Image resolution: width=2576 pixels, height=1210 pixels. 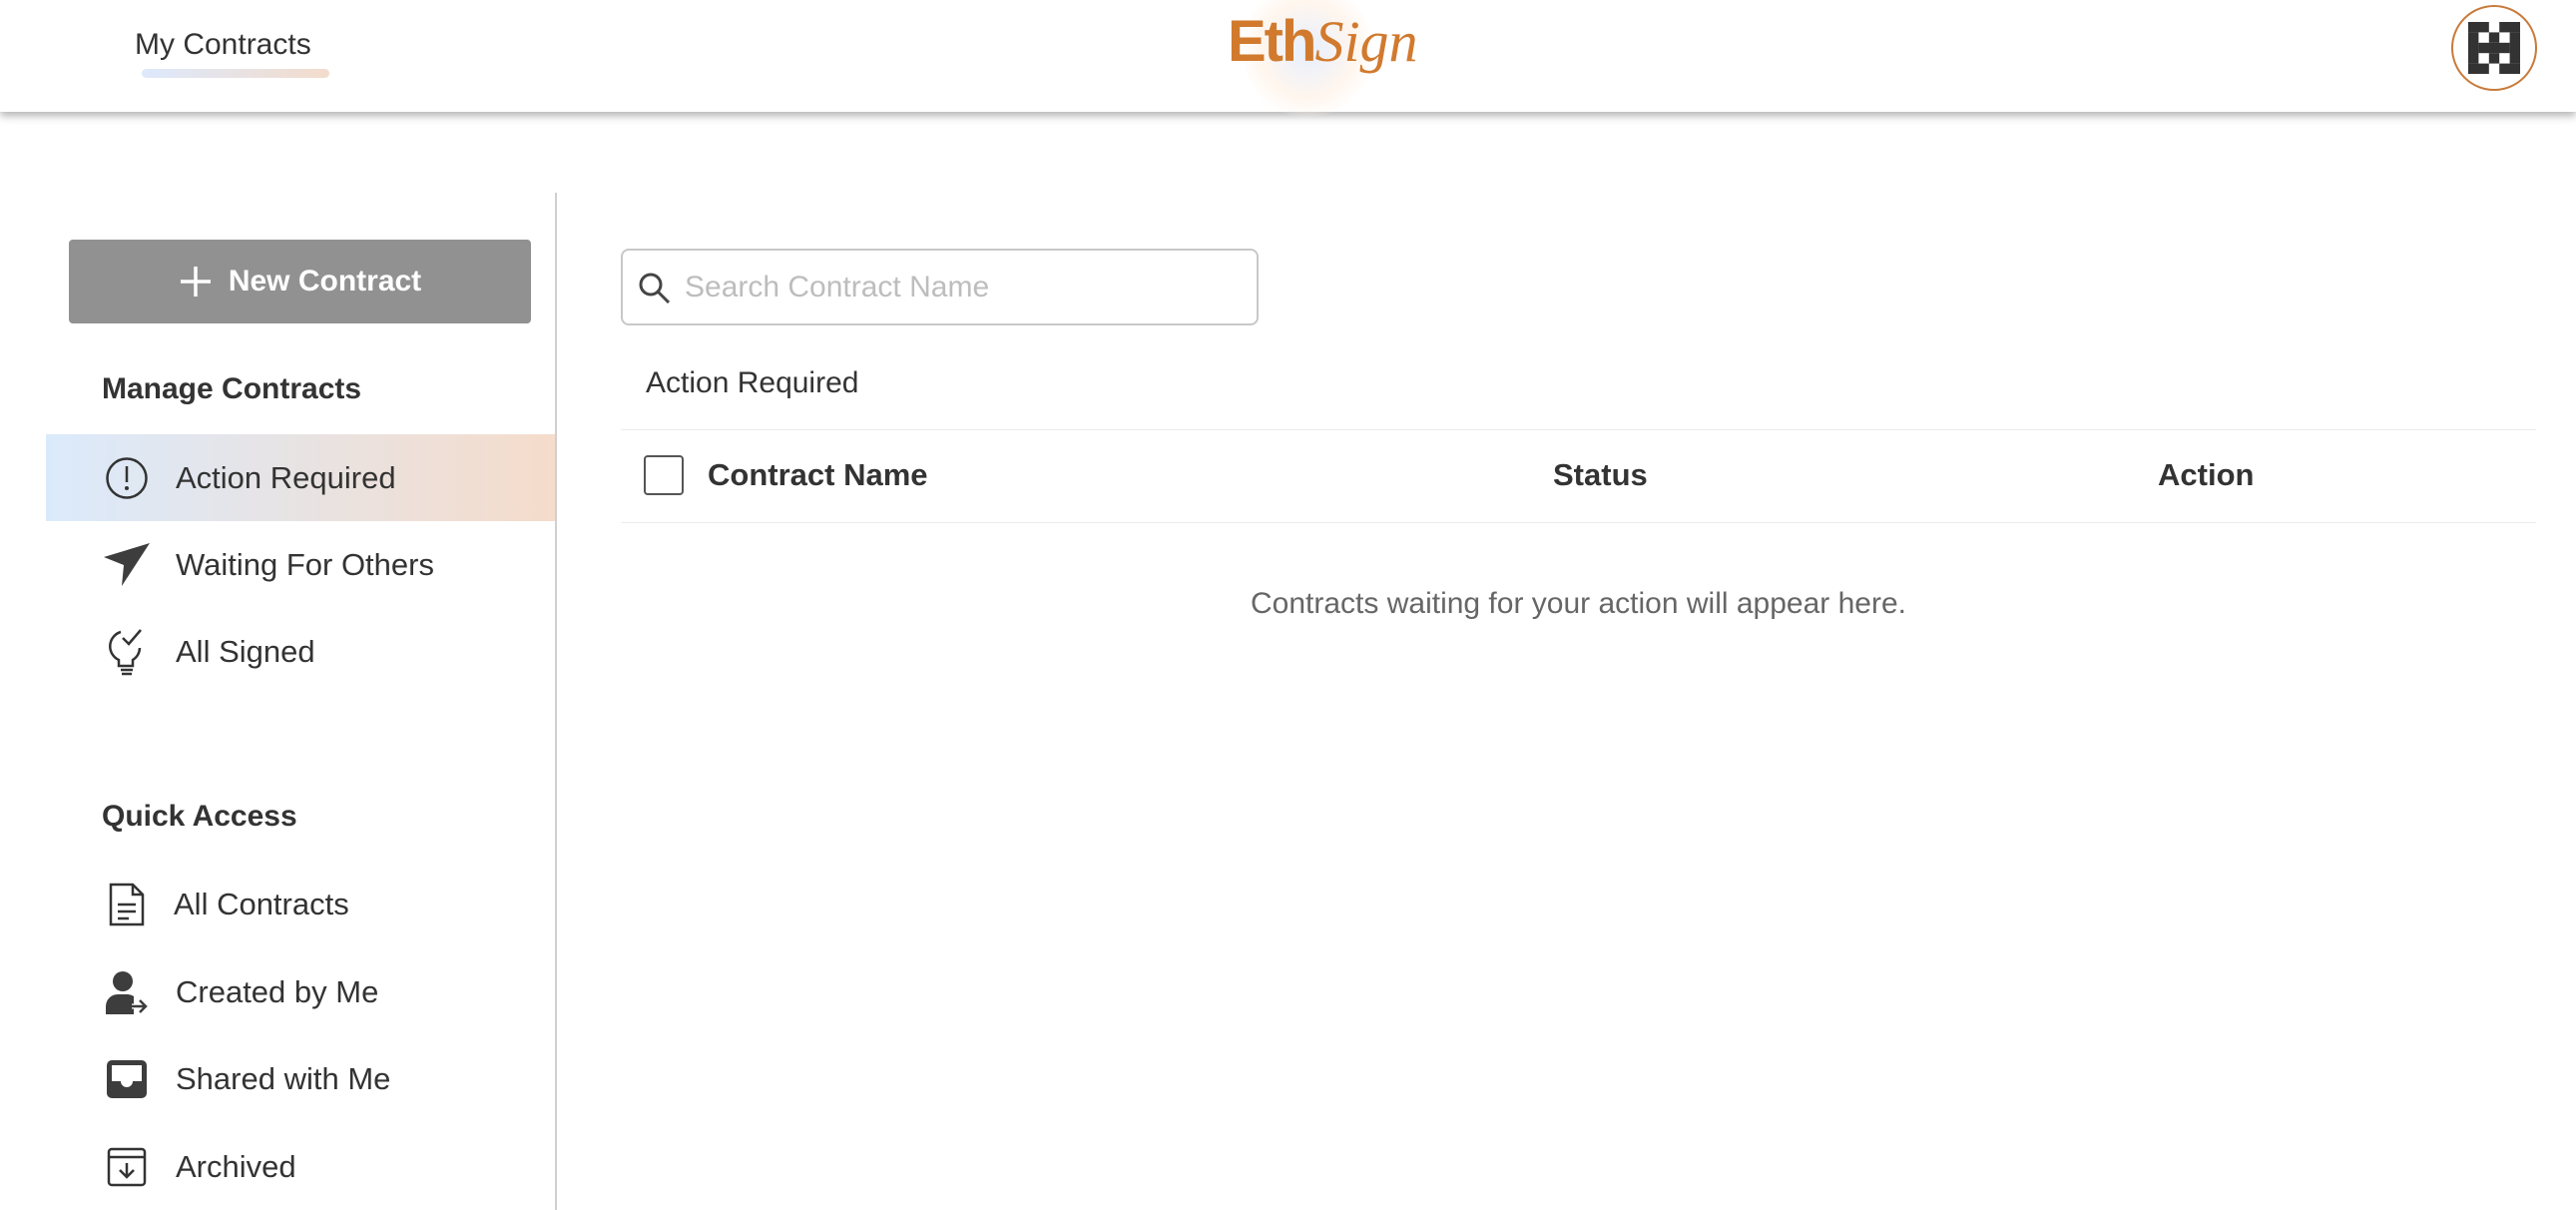 I want to click on section-title: Action Required, so click(x=753, y=382).